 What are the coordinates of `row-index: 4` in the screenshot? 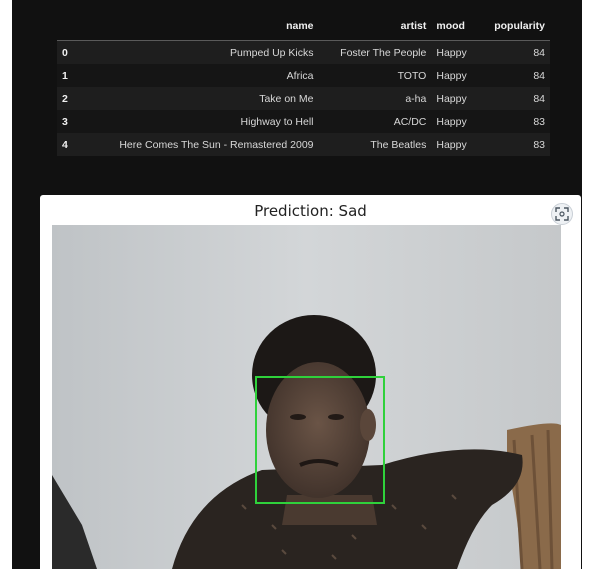 It's located at (68, 144).